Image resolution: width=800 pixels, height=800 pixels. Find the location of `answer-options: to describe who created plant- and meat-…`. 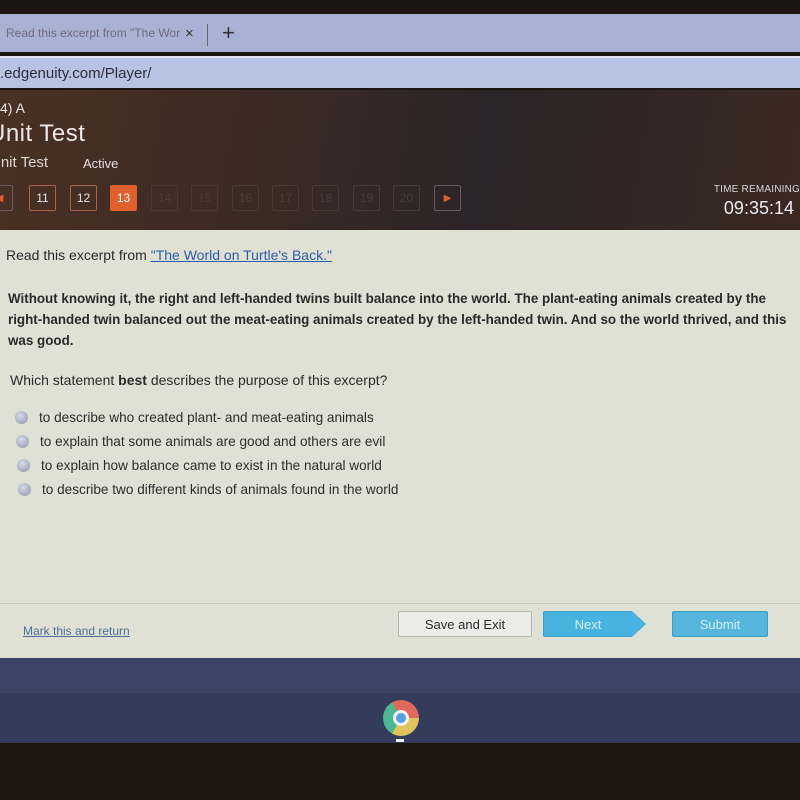

answer-options: to describe who created plant- and meat-… is located at coordinates (206, 453).